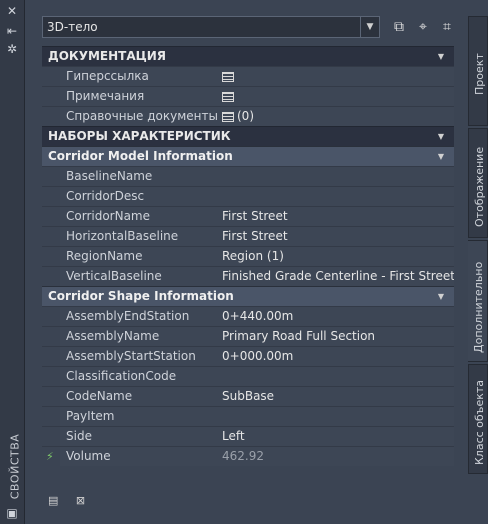 The image size is (488, 524). What do you see at coordinates (369, 27) in the screenshot?
I see `chevron-down-icon: ▼` at bounding box center [369, 27].